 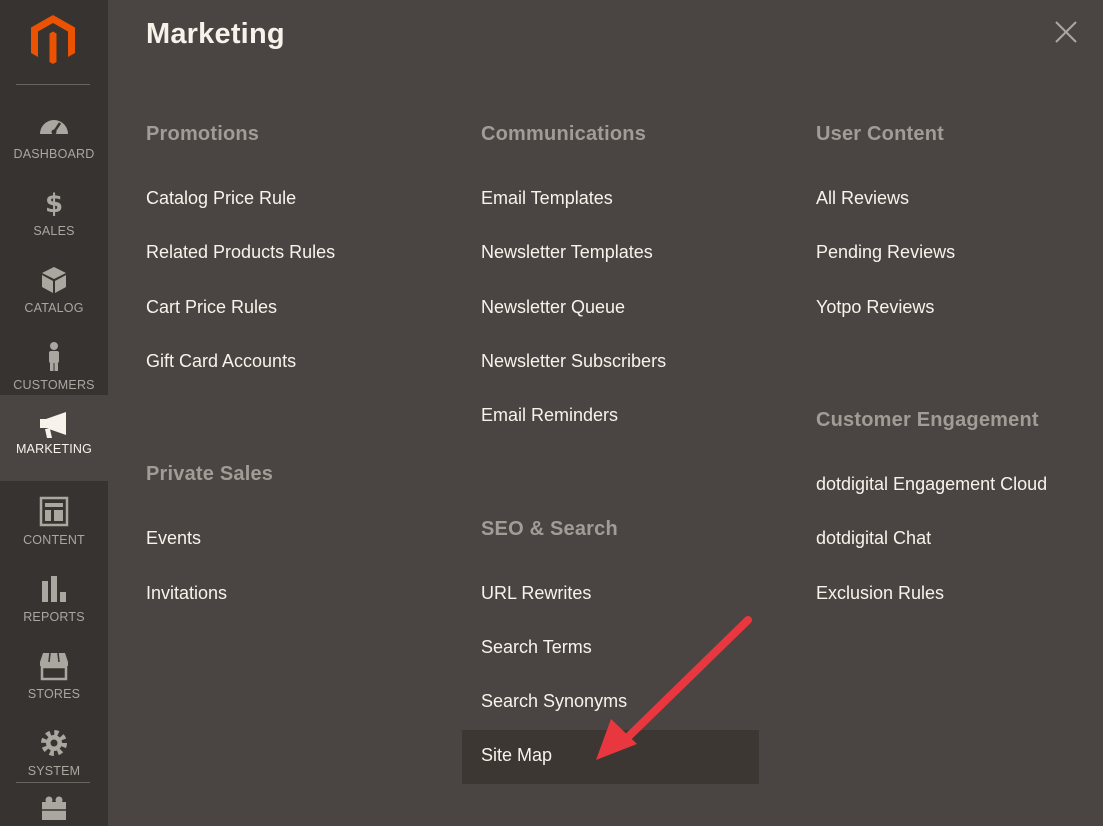 What do you see at coordinates (54, 666) in the screenshot?
I see `storefront-icon` at bounding box center [54, 666].